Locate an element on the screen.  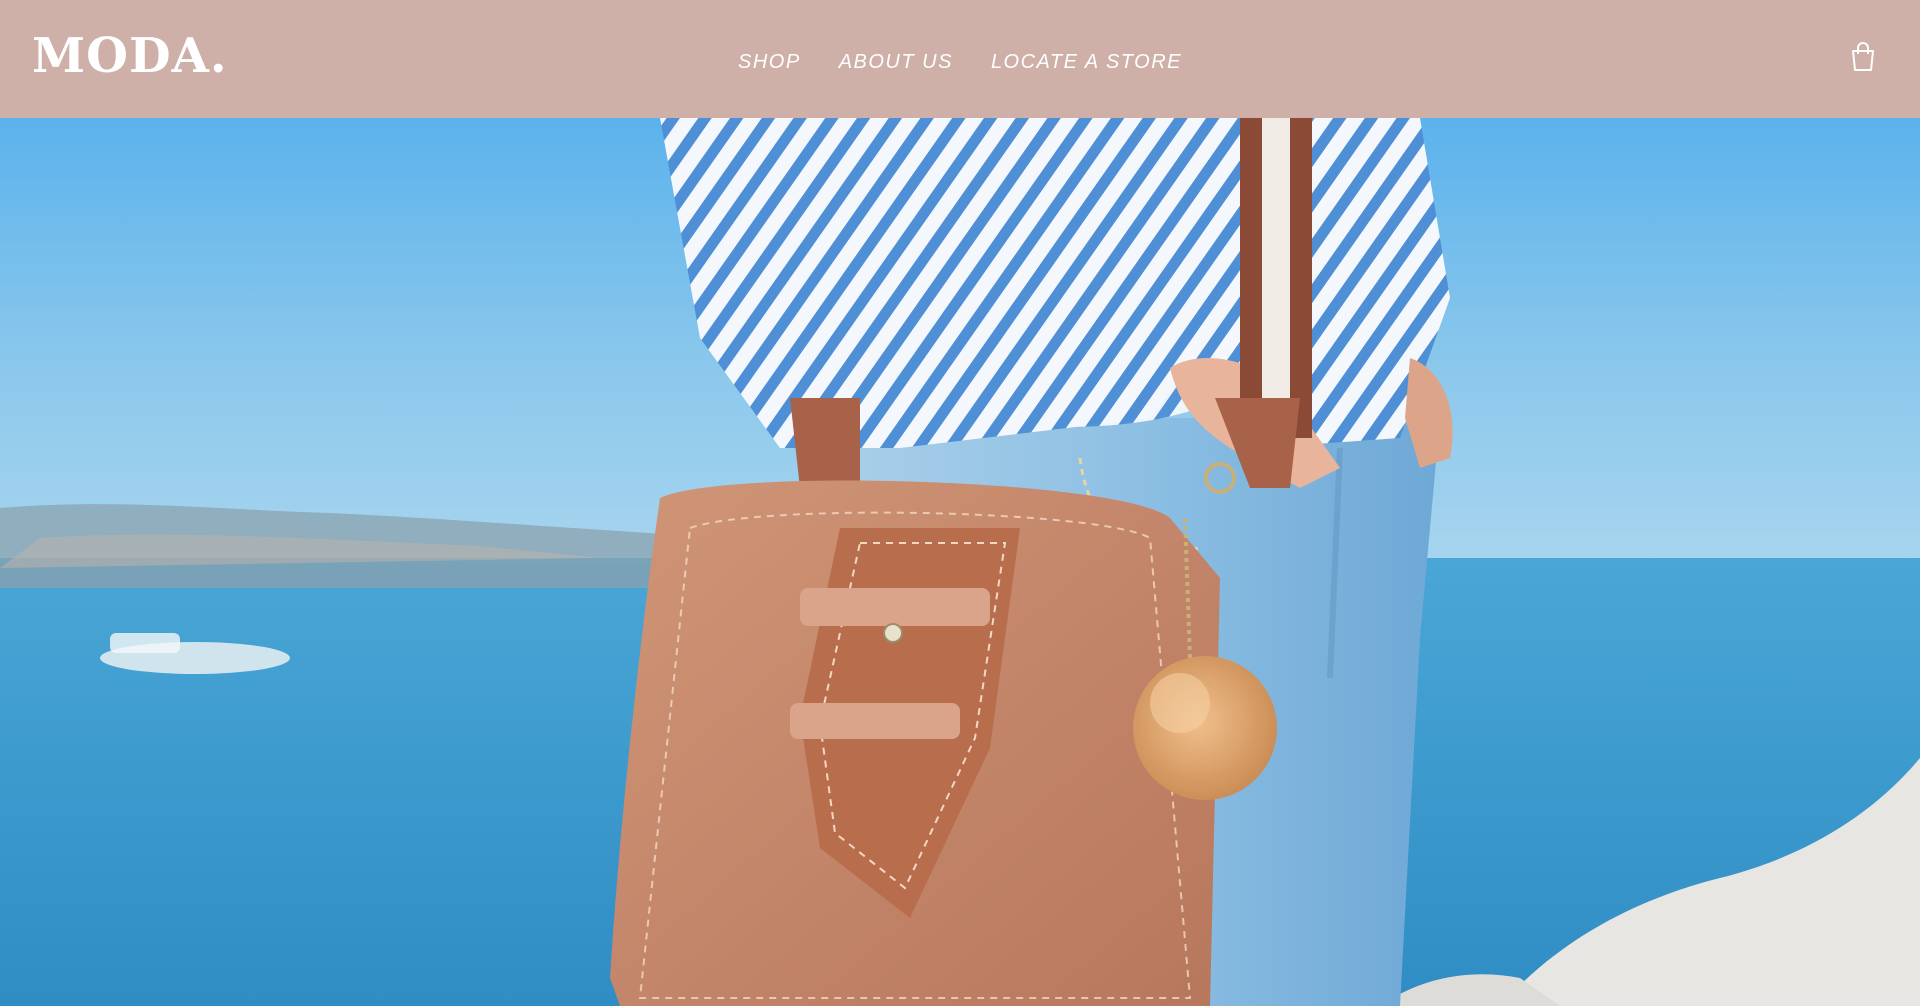
shopping-bag-icon is located at coordinates (1863, 57).